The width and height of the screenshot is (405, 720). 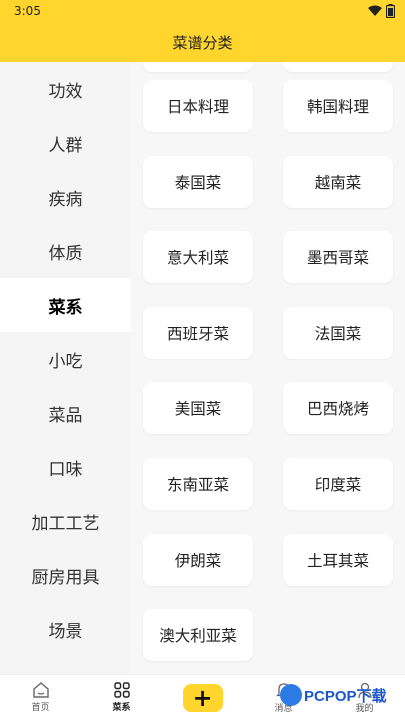 I want to click on card-row-partial, so click(x=268, y=71).